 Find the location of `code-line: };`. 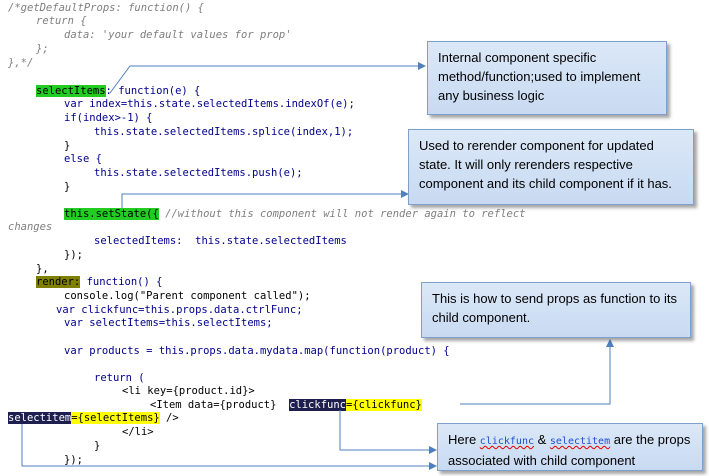

code-line: }; is located at coordinates (42, 49).